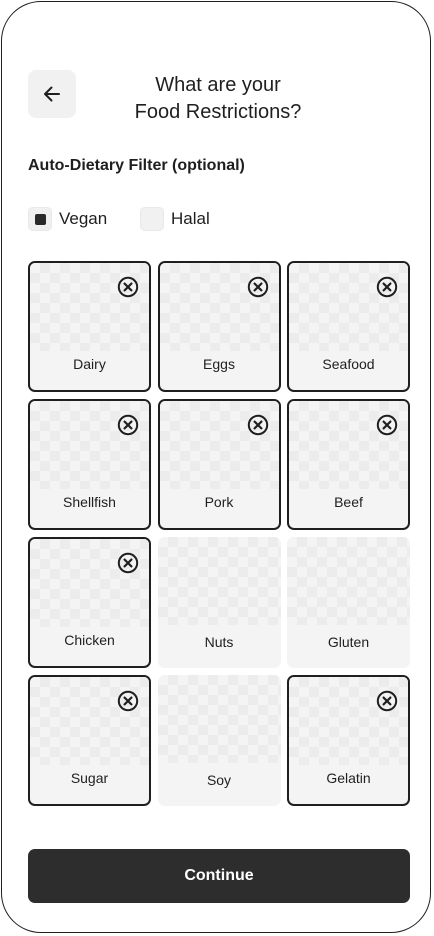  I want to click on restriction-tile-pork: Pork, so click(219, 464).